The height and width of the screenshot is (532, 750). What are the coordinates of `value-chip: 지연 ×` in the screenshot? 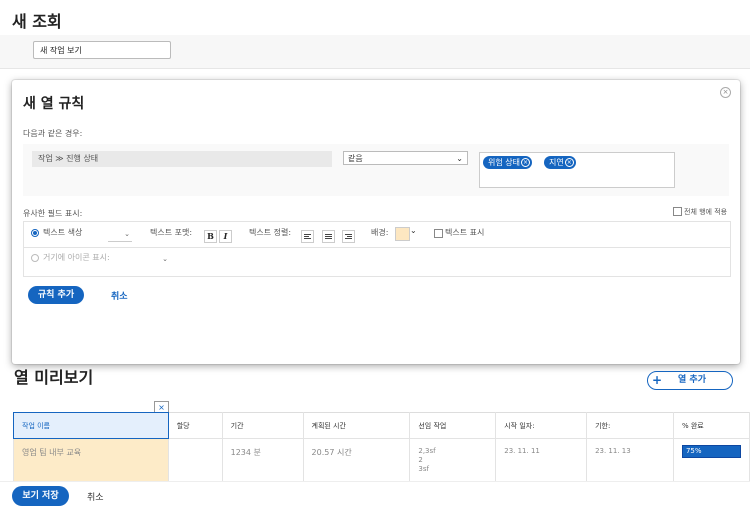 It's located at (560, 162).